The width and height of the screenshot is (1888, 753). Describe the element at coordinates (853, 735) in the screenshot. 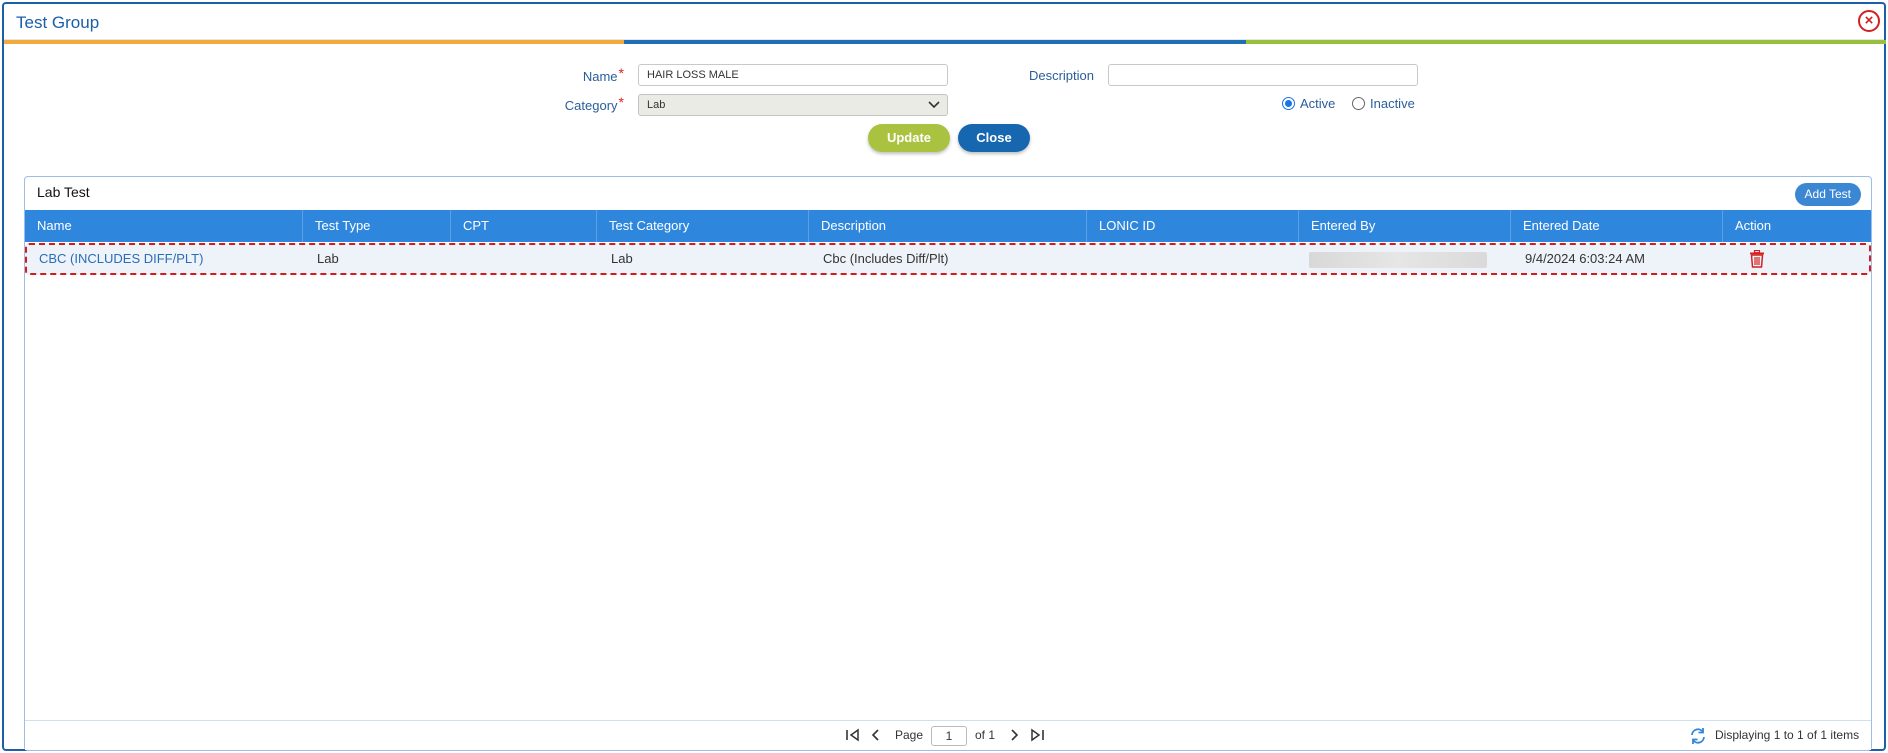

I see `first-page-icon` at that location.